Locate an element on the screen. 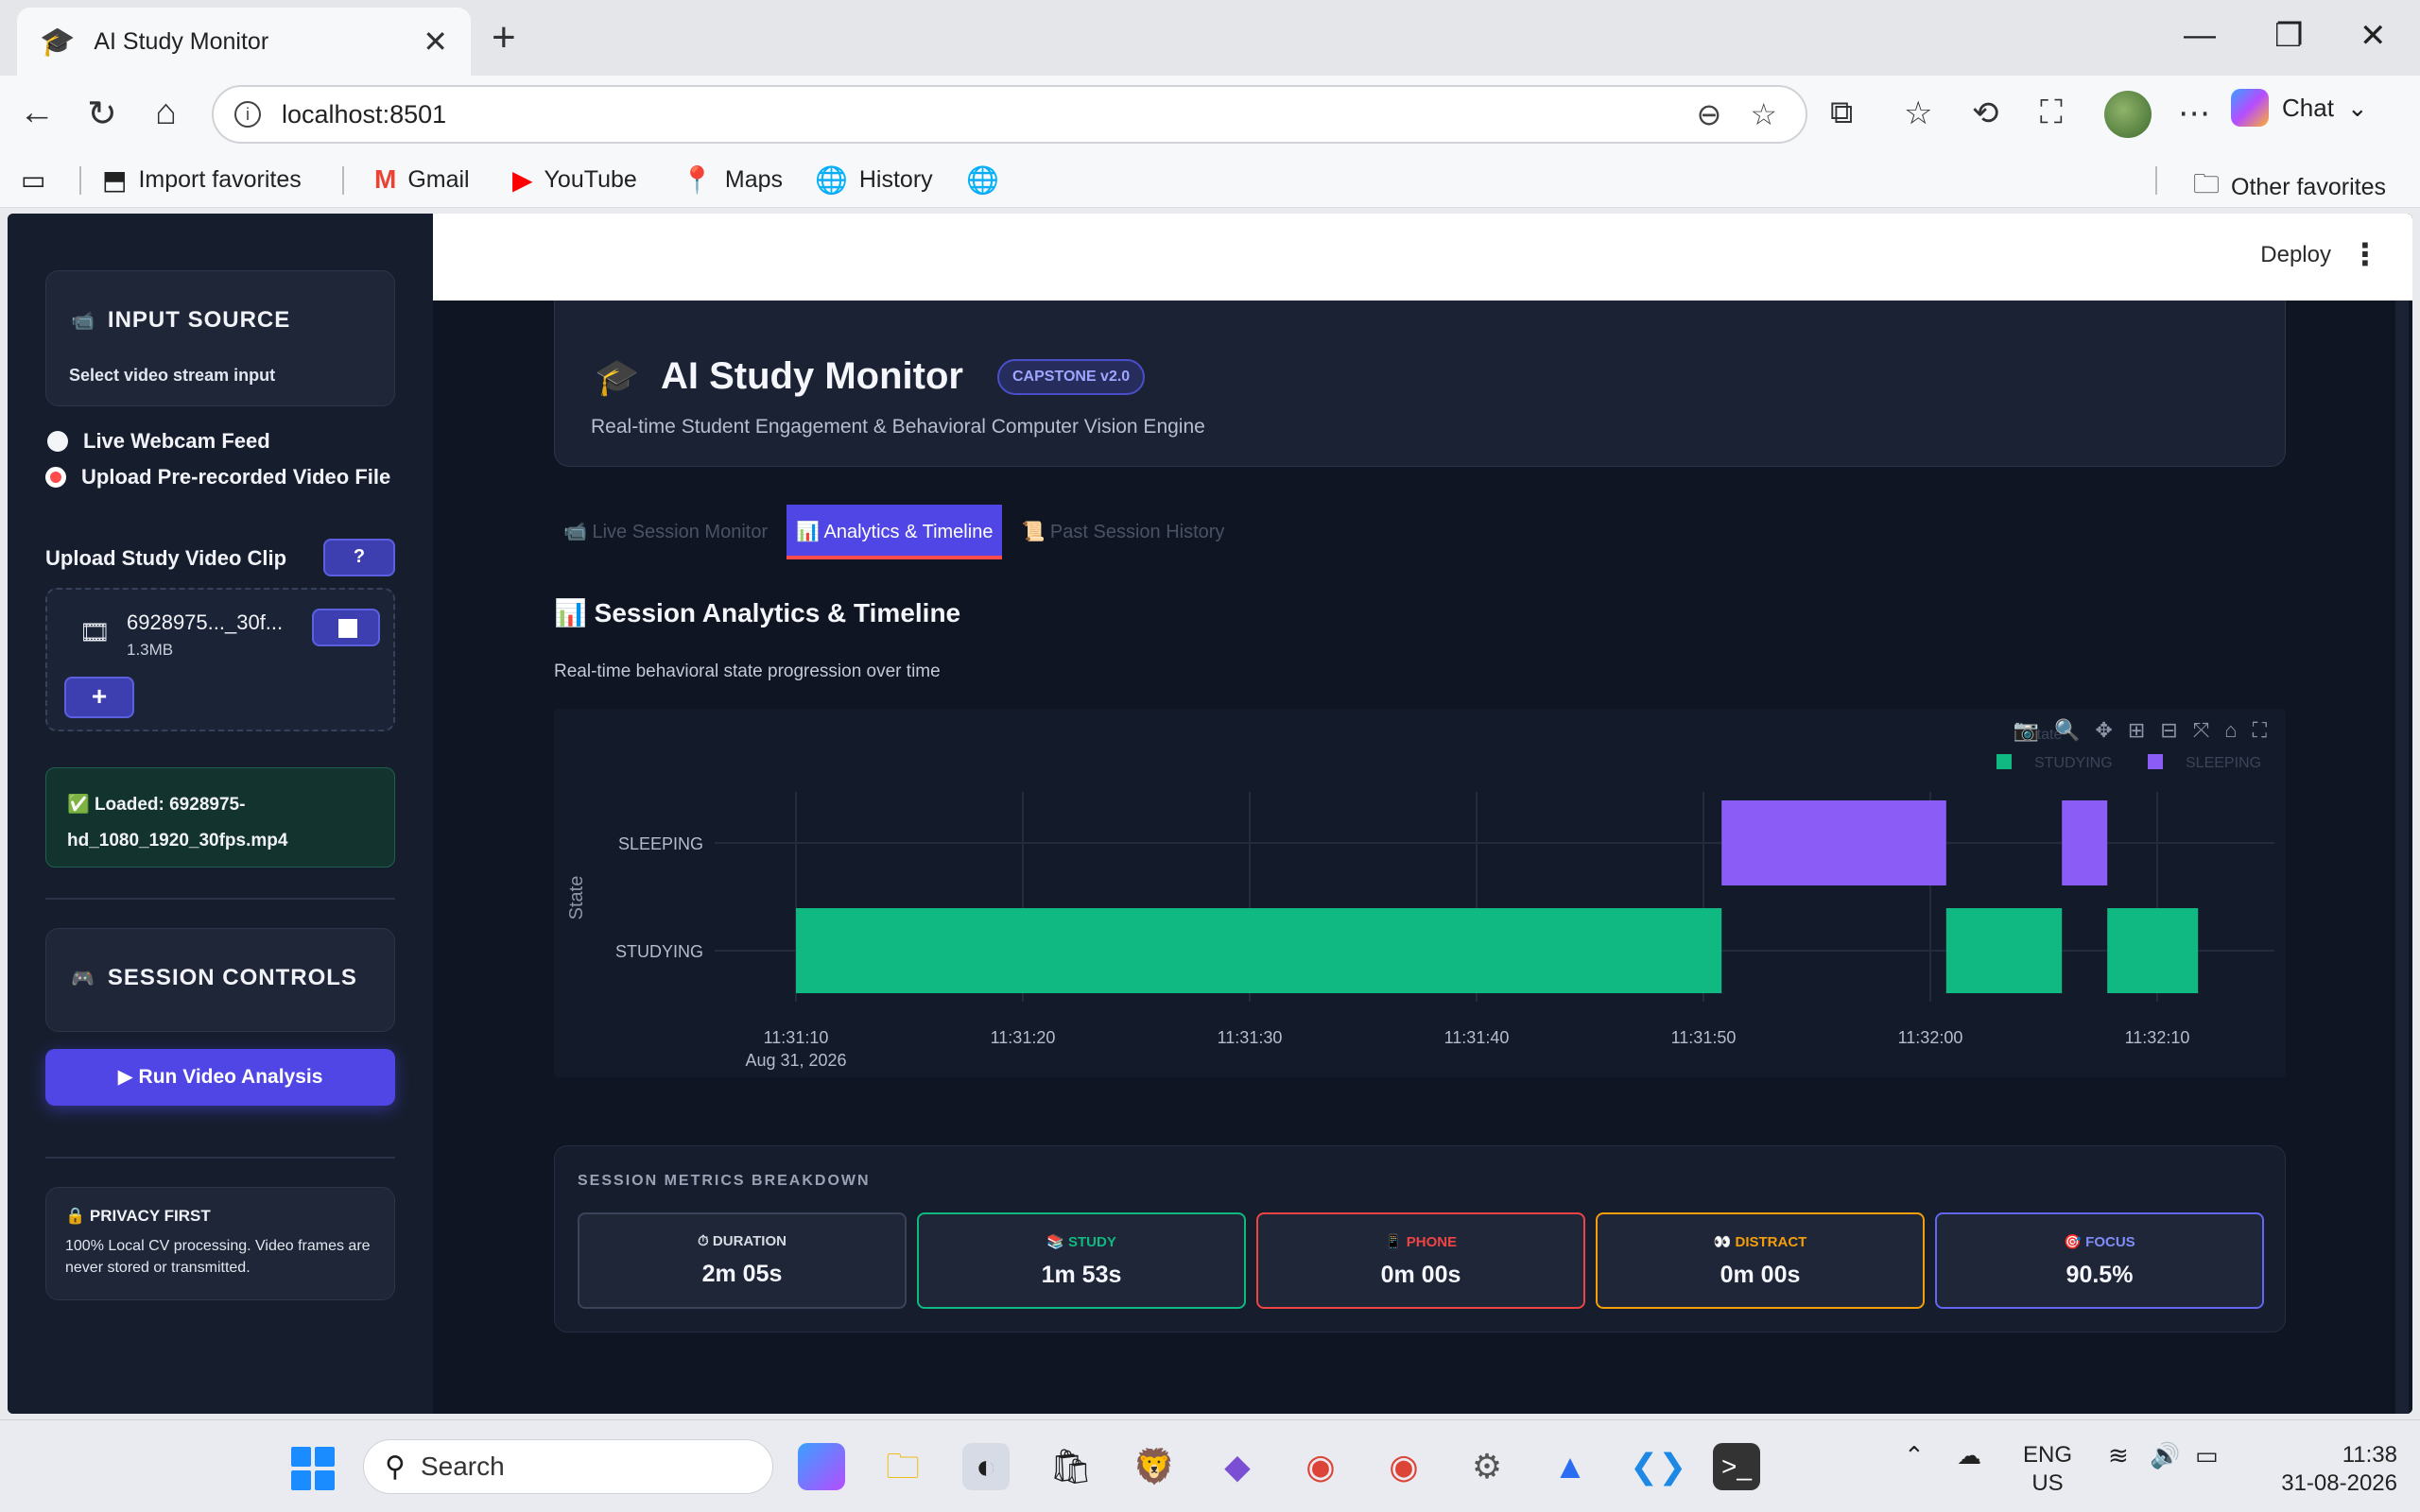 This screenshot has height=1512, width=2420. metric-card: ⏱ DURATION 2m 05s is located at coordinates (742, 1260).